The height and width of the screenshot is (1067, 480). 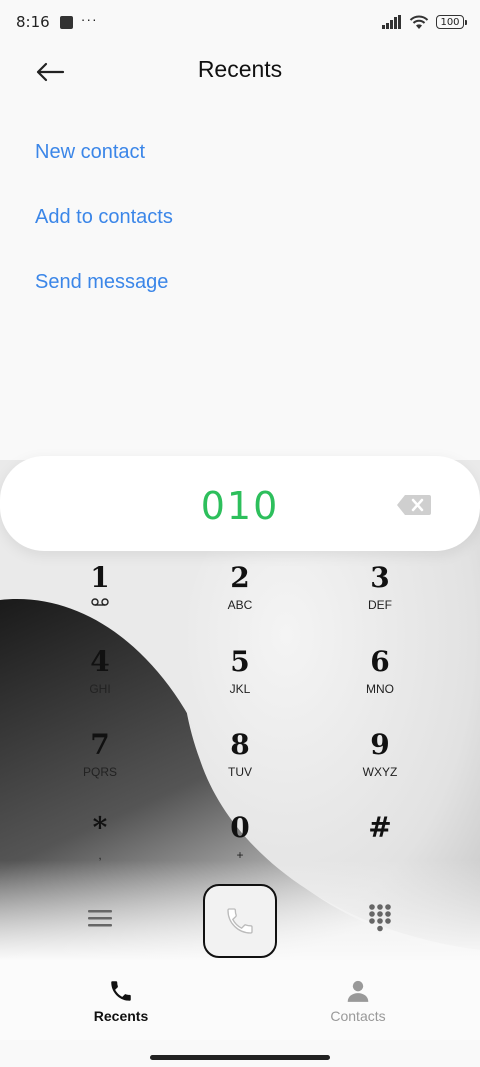 What do you see at coordinates (89, 19) in the screenshot?
I see `more-notifications-icon: ···` at bounding box center [89, 19].